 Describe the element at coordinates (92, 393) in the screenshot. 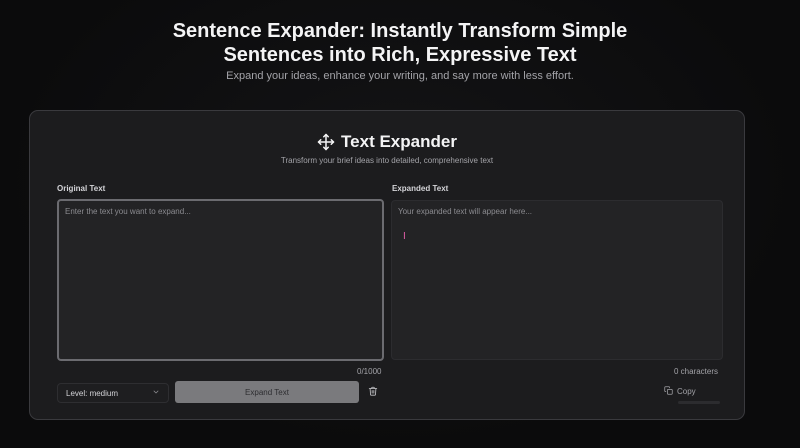

I see `level-select-value: Level: medium` at that location.